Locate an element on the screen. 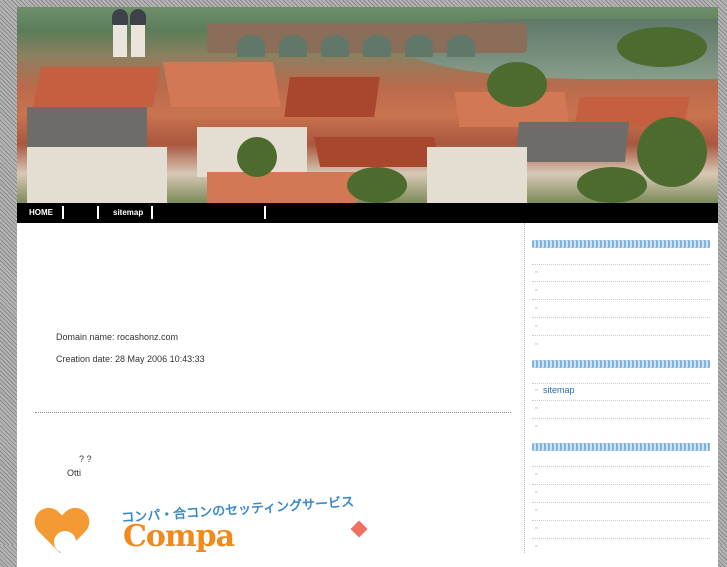 This screenshot has height=567, width=727. banner-logo-text: Compa is located at coordinates (179, 536).